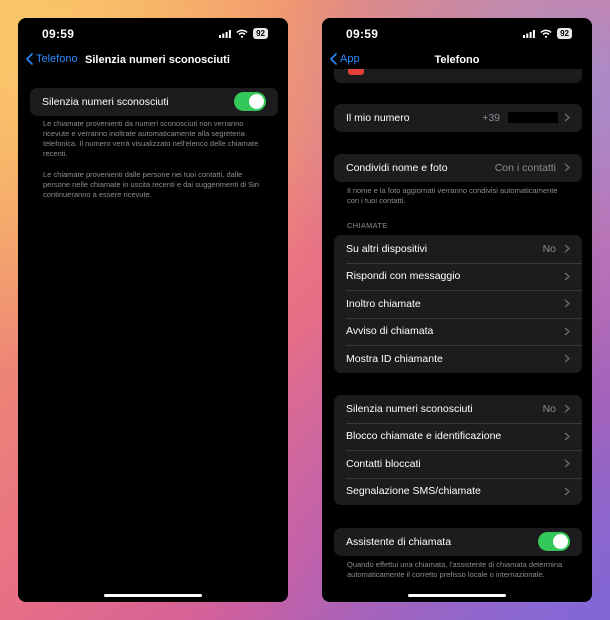 This screenshot has height=620, width=610. What do you see at coordinates (409, 408) in the screenshot?
I see `row-label: Silenzia numeri sconosciuti` at bounding box center [409, 408].